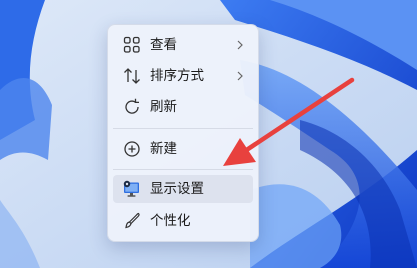  What do you see at coordinates (131, 44) in the screenshot?
I see `grid-icon` at bounding box center [131, 44].